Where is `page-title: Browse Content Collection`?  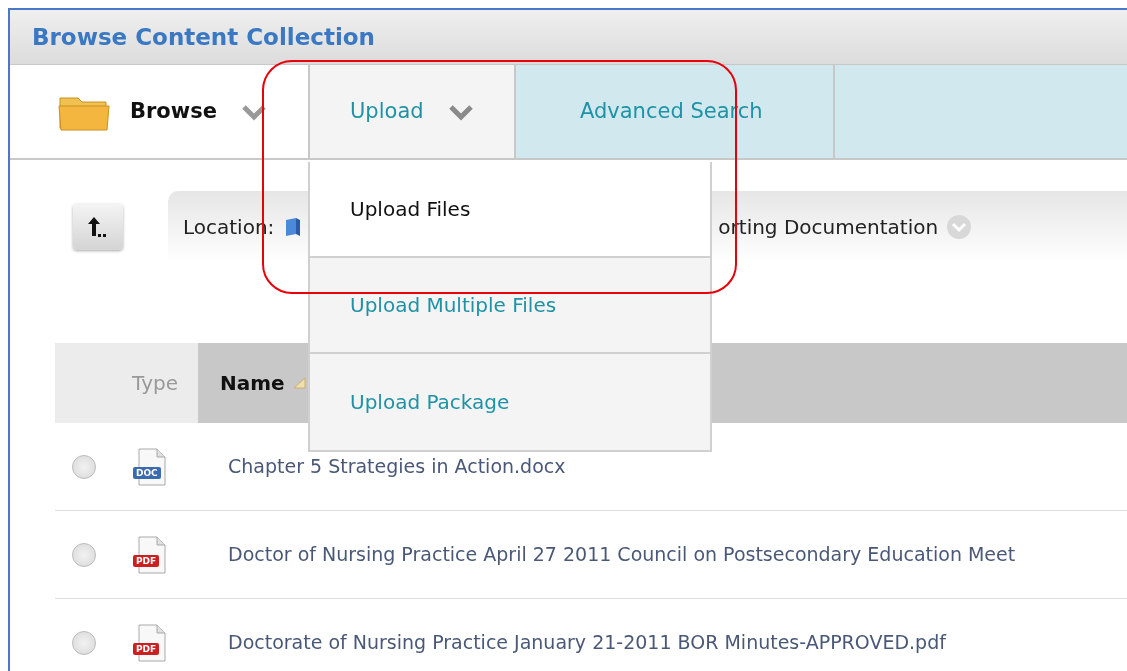 page-title: Browse Content Collection is located at coordinates (203, 37).